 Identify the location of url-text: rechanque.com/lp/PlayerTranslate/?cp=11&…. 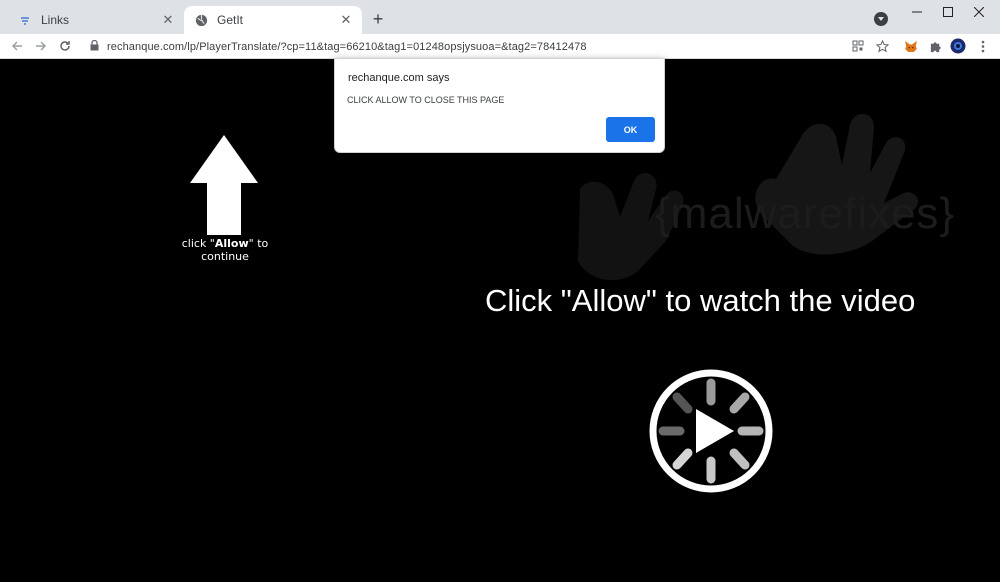
(347, 46).